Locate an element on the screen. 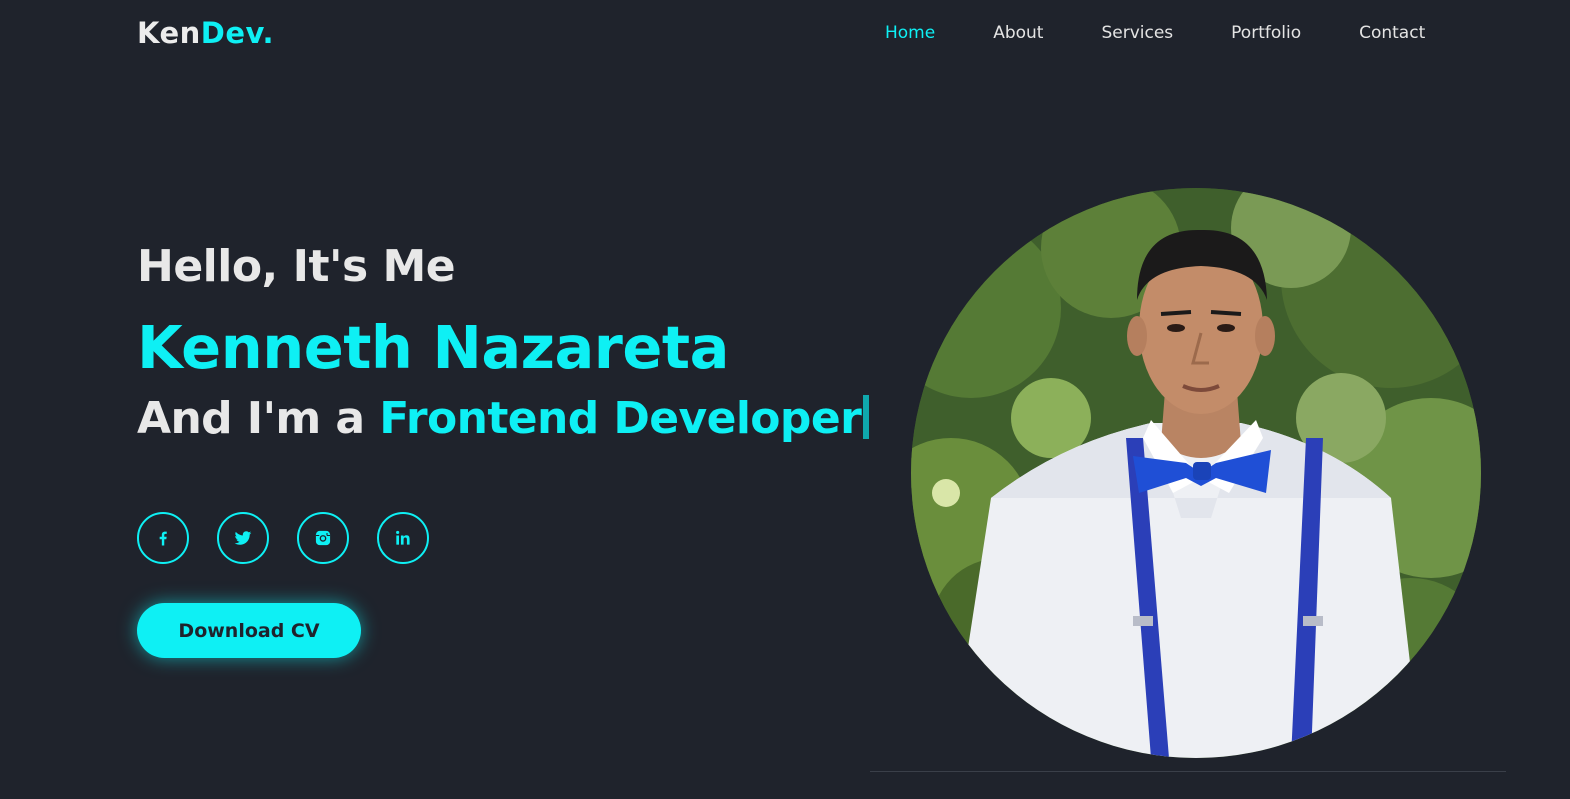 This screenshot has height=799, width=1570. nav-portfolio: Portfolio is located at coordinates (1266, 33).